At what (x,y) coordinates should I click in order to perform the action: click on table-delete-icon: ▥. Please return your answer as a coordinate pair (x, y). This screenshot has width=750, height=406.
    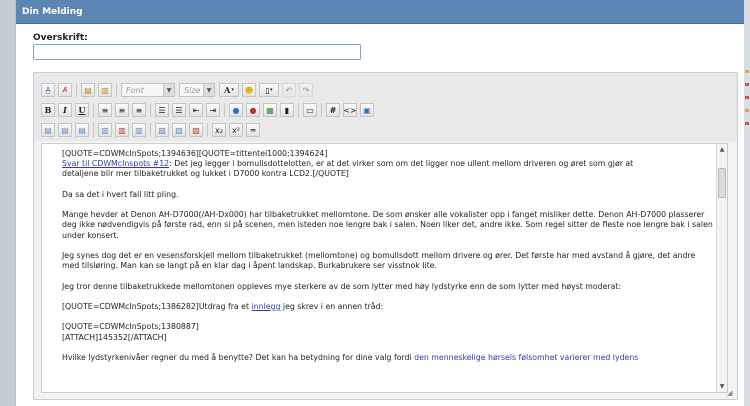
    Looking at the image, I should click on (122, 130).